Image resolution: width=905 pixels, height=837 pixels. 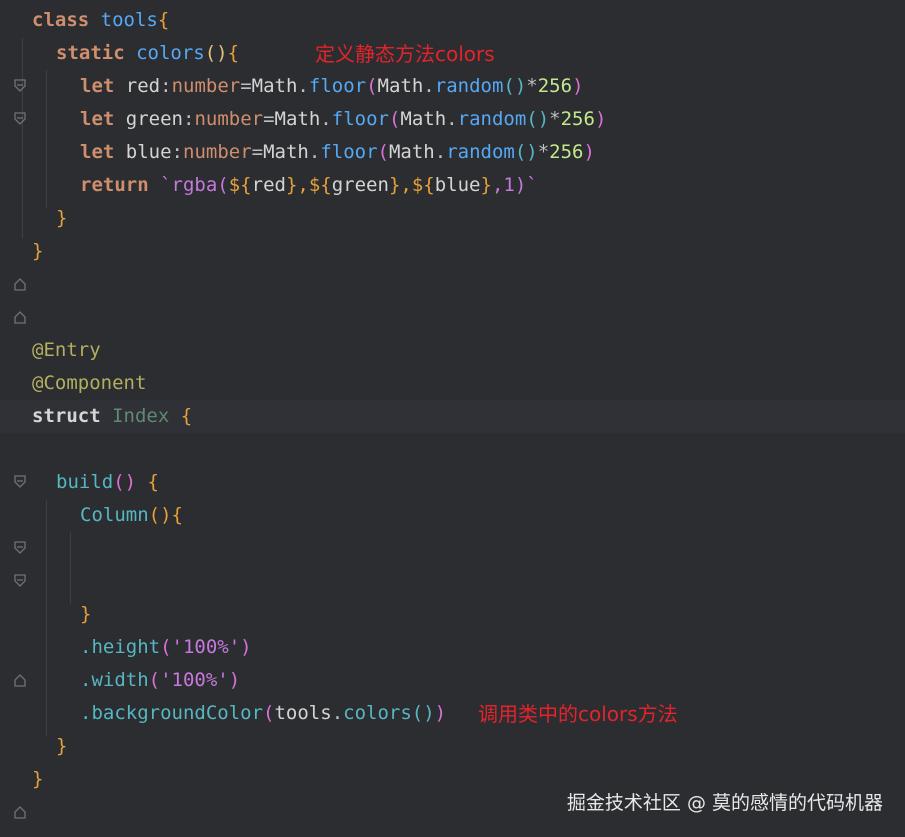 What do you see at coordinates (452, 680) in the screenshot?
I see `code-line-21: .width('100%')` at bounding box center [452, 680].